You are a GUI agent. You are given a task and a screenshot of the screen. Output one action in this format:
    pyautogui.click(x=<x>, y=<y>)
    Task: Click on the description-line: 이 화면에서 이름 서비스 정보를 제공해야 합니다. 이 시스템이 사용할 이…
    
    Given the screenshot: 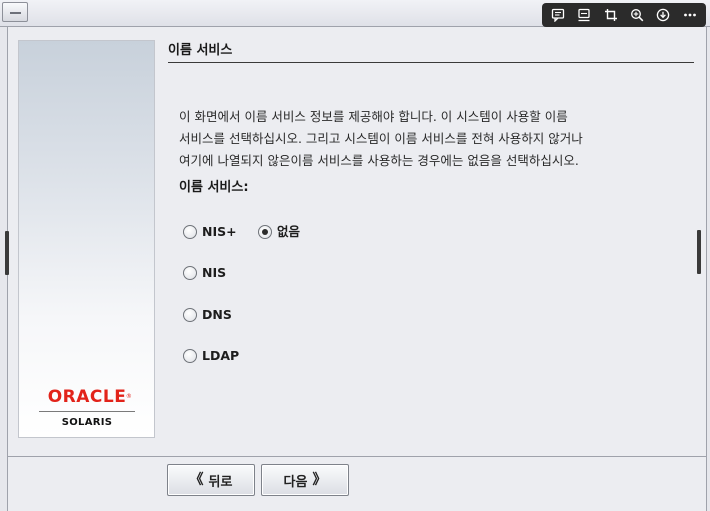 What is the action you would take?
    pyautogui.click(x=373, y=116)
    